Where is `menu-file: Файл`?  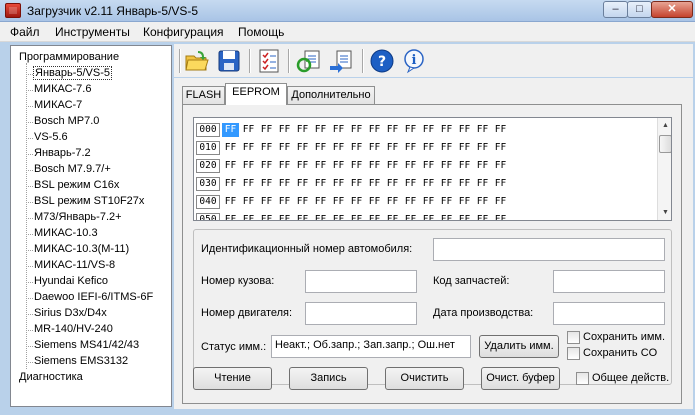
menu-file: Файл is located at coordinates (25, 32).